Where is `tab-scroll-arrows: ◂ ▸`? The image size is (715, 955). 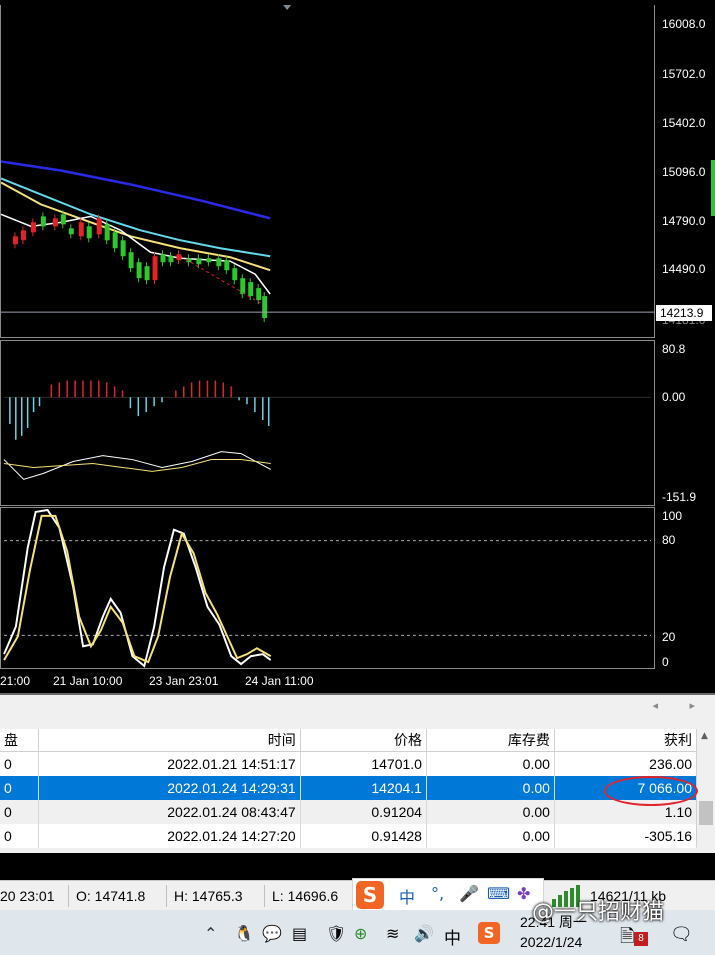 tab-scroll-arrows: ◂ ▸ is located at coordinates (680, 705).